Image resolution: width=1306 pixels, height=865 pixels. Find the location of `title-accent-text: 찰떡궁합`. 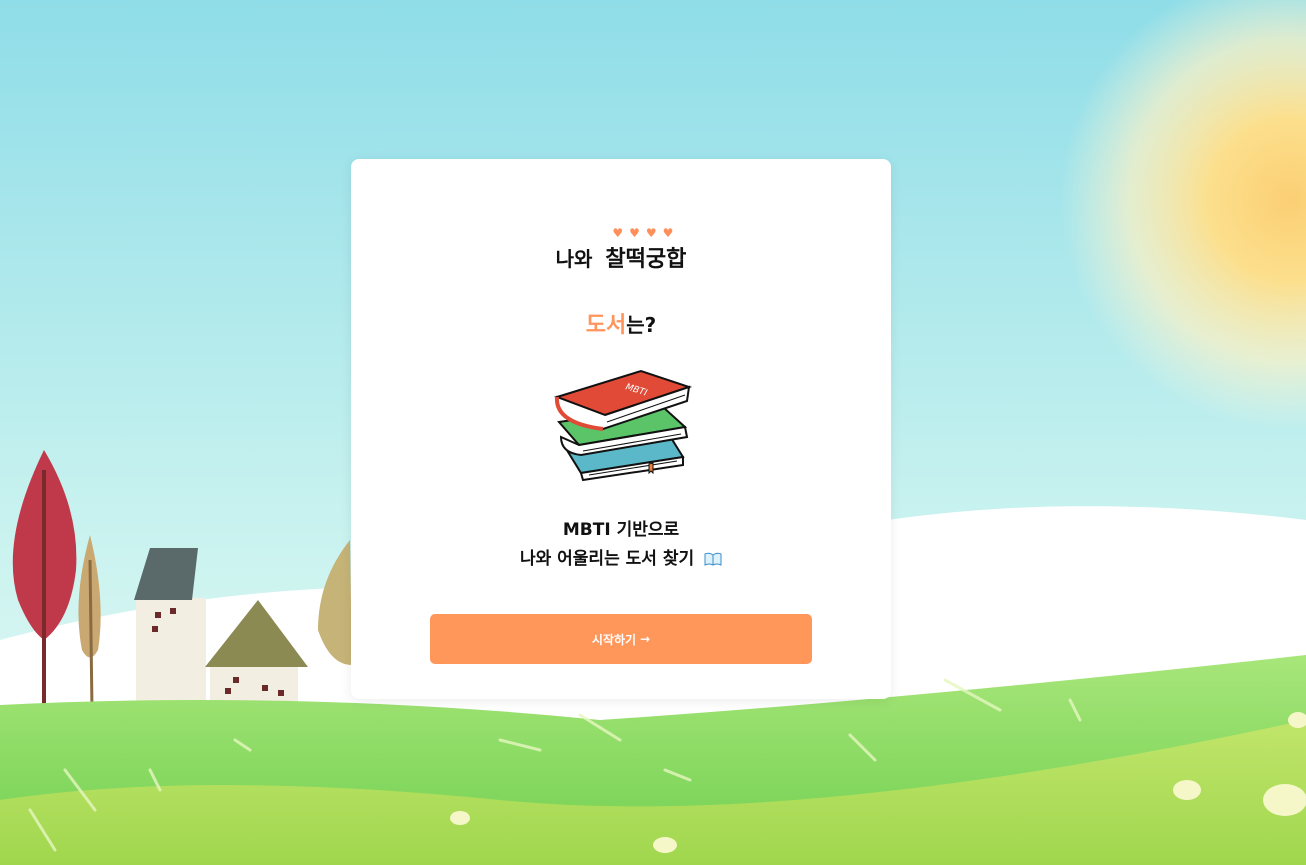

title-accent-text: 찰떡궁합 is located at coordinates (646, 259).